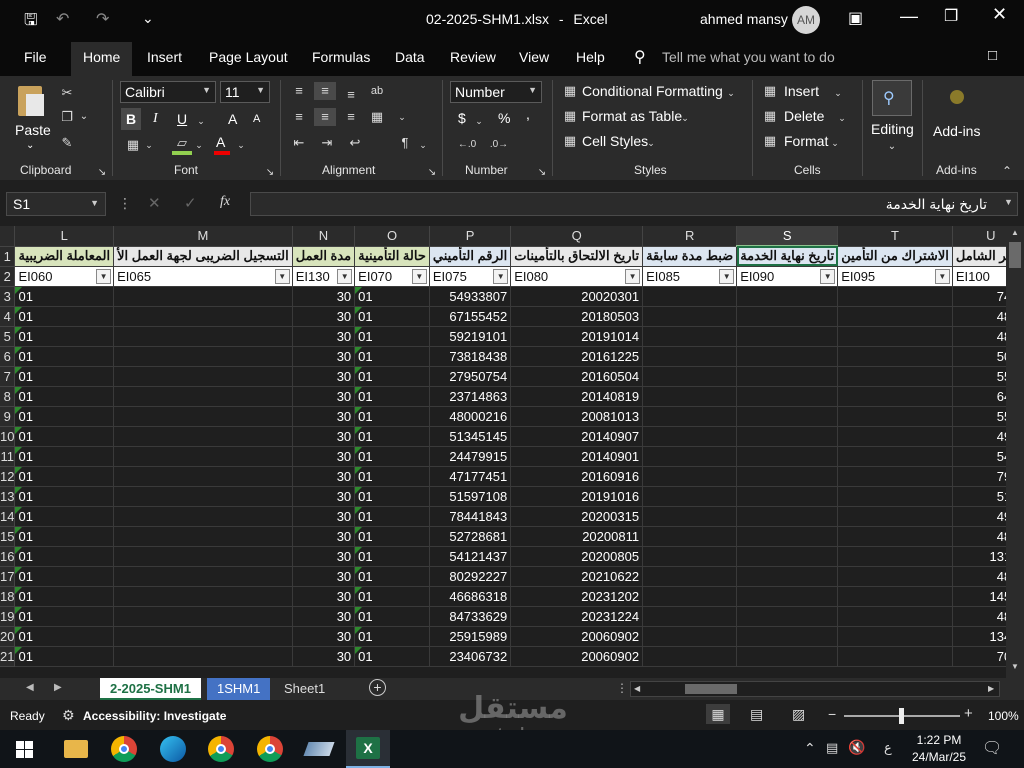 Image resolution: width=1024 pixels, height=768 pixels. Describe the element at coordinates (203, 256) in the screenshot. I see `header-cell-m: التسجيل الضريبى لجهة العمل الأ` at that location.